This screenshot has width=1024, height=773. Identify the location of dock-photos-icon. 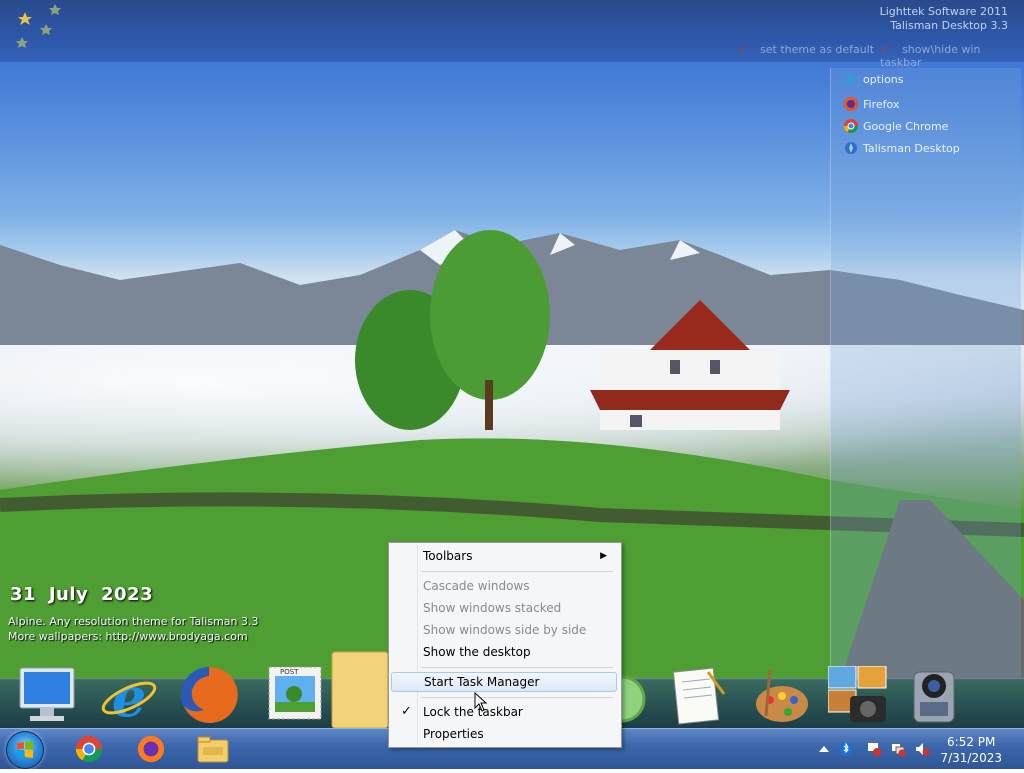
(859, 697).